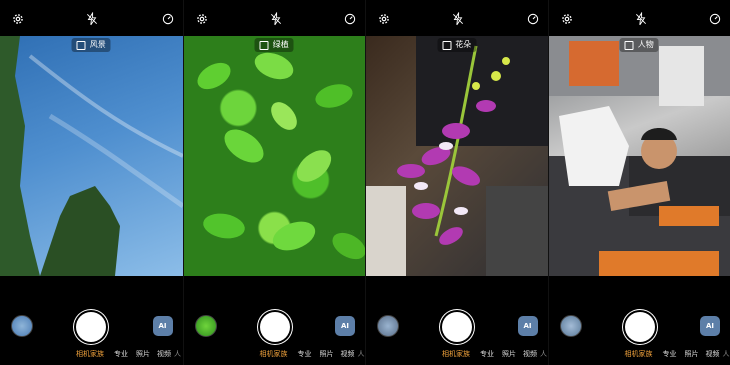 Image resolution: width=730 pixels, height=365 pixels. What do you see at coordinates (645, 44) in the screenshot?
I see `scene-label: 人物` at bounding box center [645, 44].